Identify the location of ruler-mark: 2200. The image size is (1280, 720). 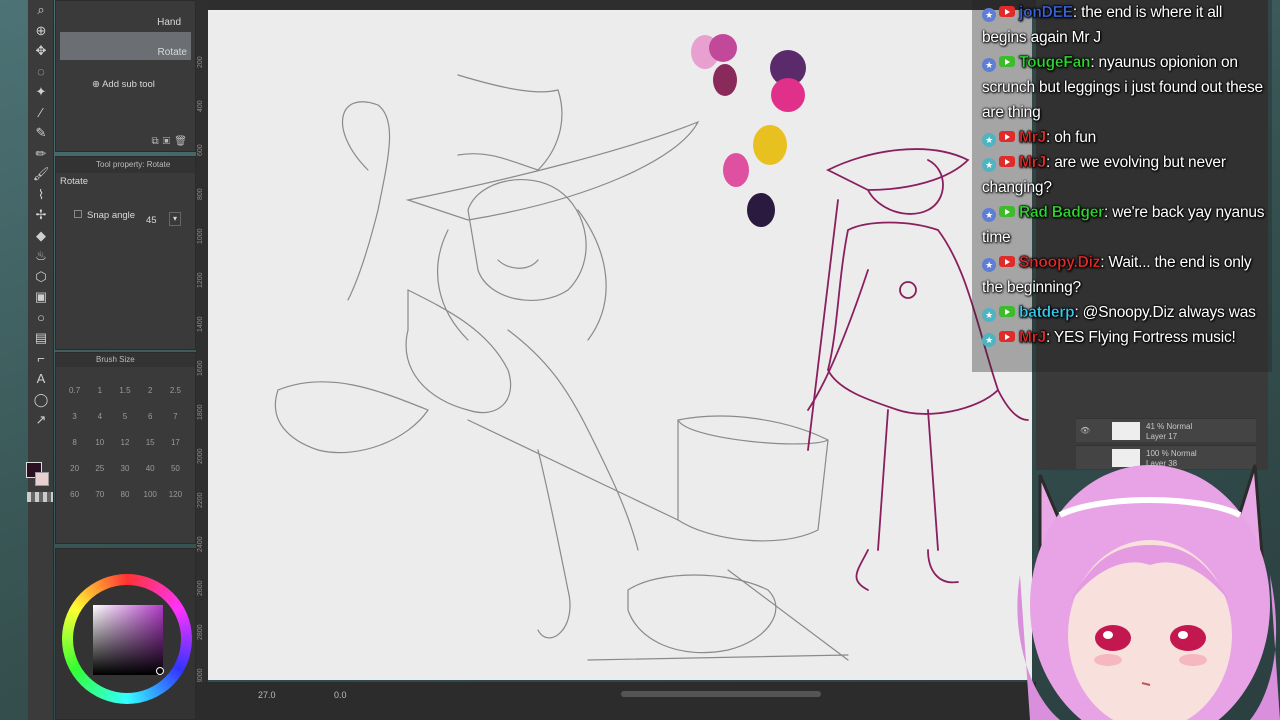
(200, 500).